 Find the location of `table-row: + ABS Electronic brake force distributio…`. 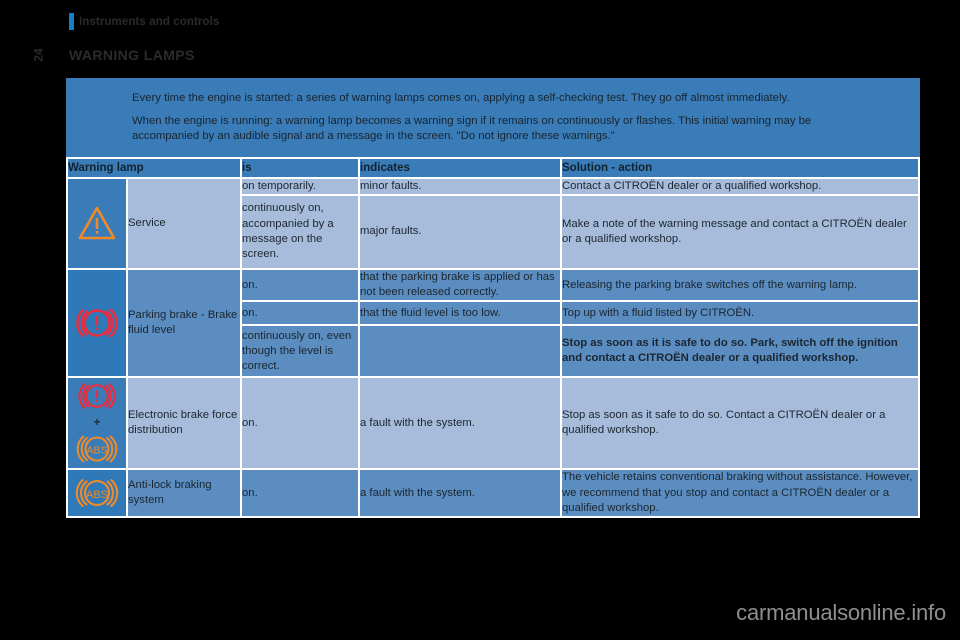

table-row: + ABS Electronic brake force distributio… is located at coordinates (493, 423).